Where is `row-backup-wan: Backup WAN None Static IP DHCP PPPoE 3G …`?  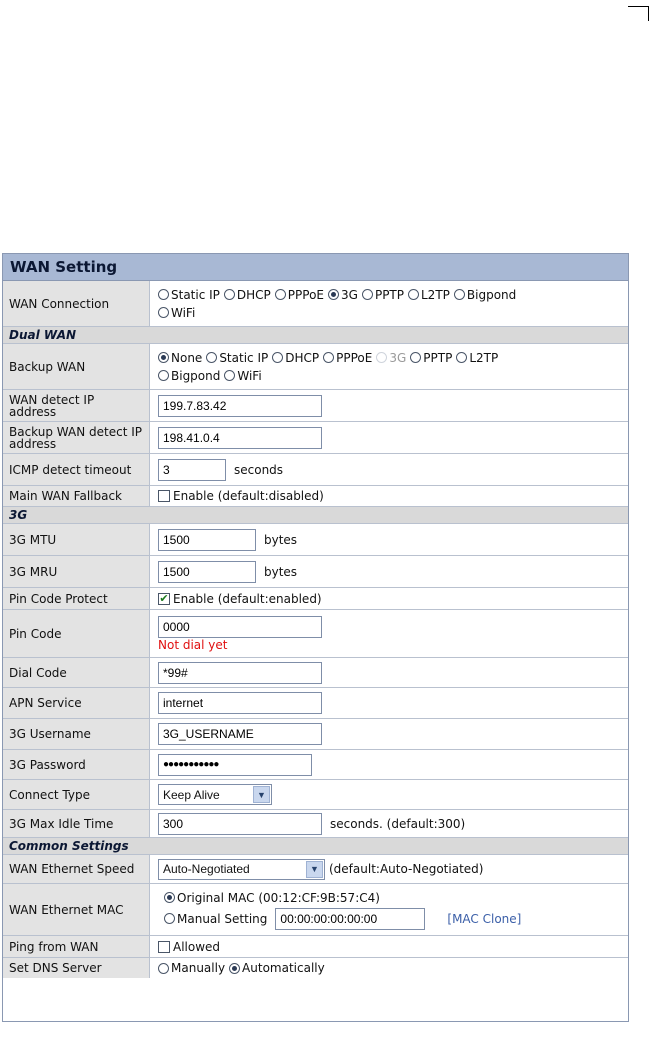 row-backup-wan: Backup WAN None Static IP DHCP PPPoE 3G … is located at coordinates (315, 367).